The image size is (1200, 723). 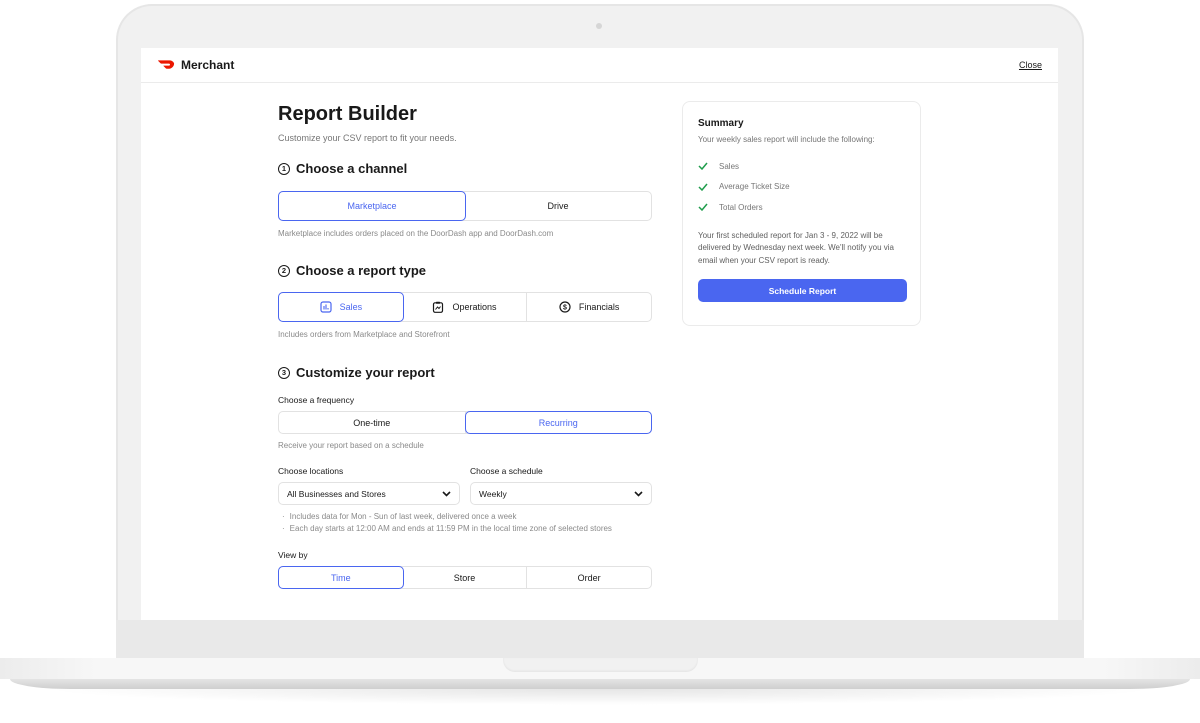 I want to click on option-label: Order, so click(x=589, y=577).